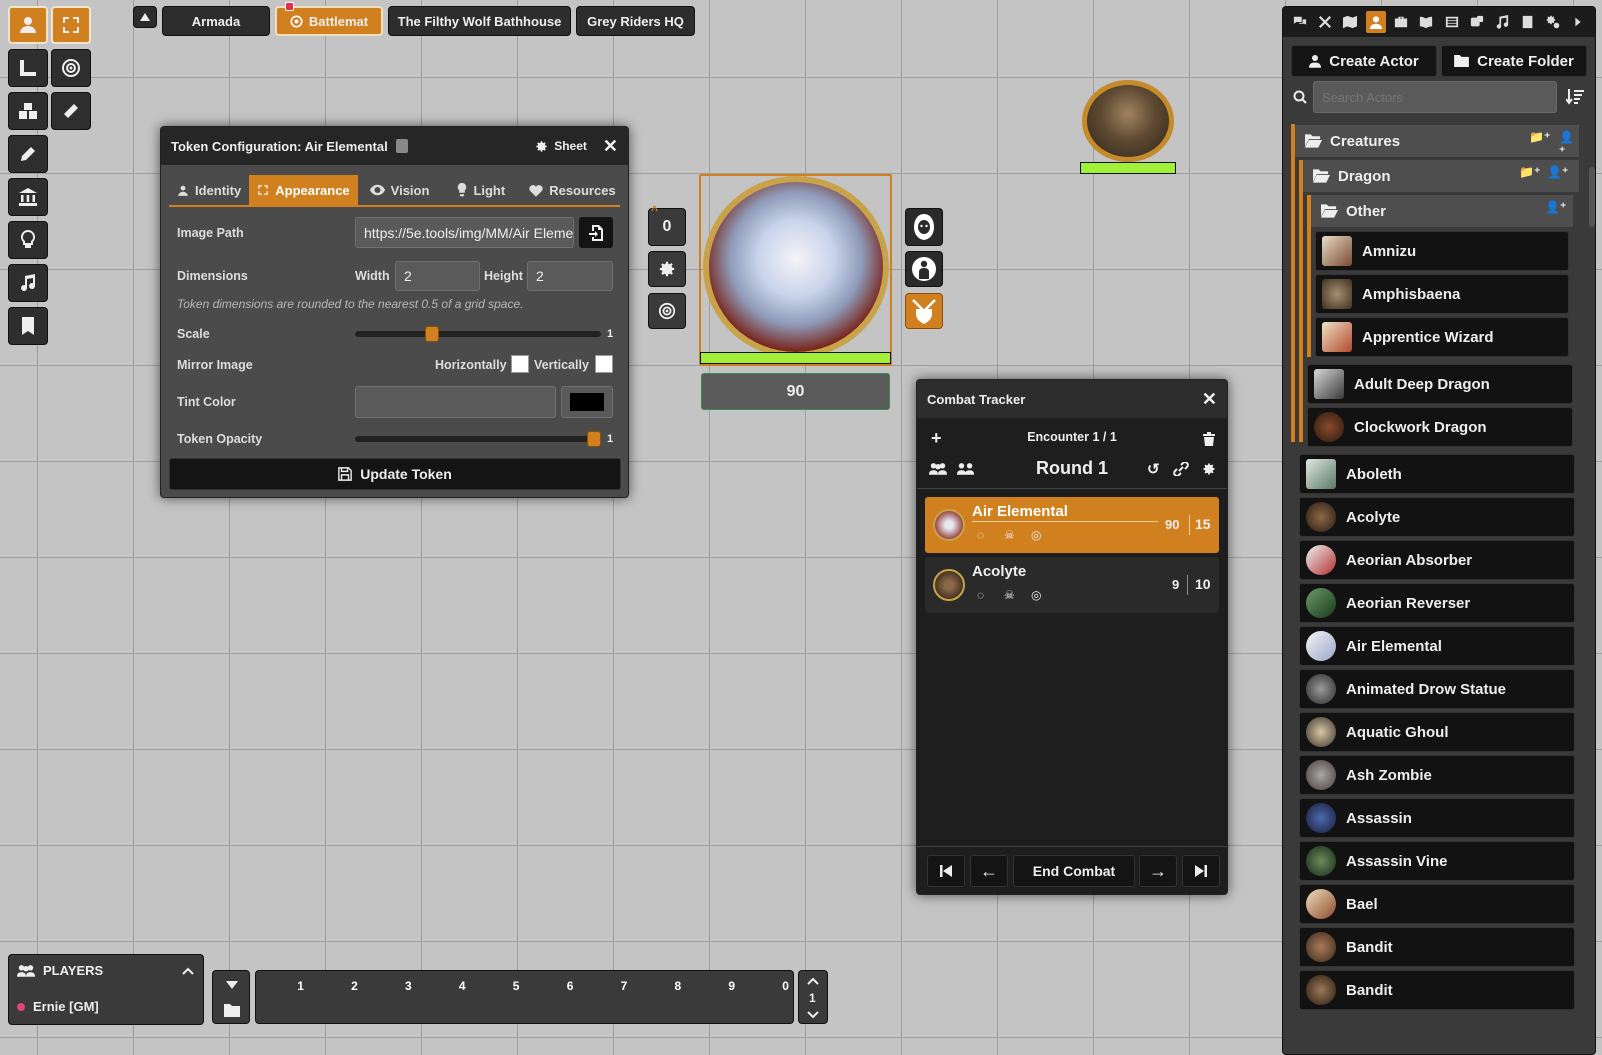  Describe the element at coordinates (596, 232) in the screenshot. I see `file-picker-button` at that location.